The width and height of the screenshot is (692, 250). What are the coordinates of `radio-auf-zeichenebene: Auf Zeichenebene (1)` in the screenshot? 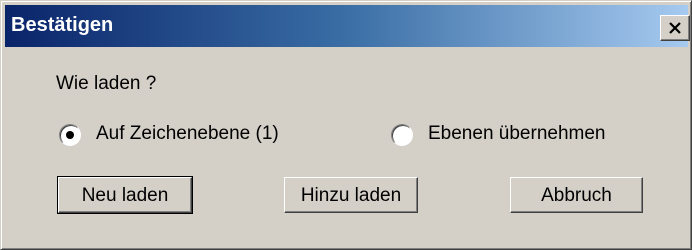 It's located at (204, 135).